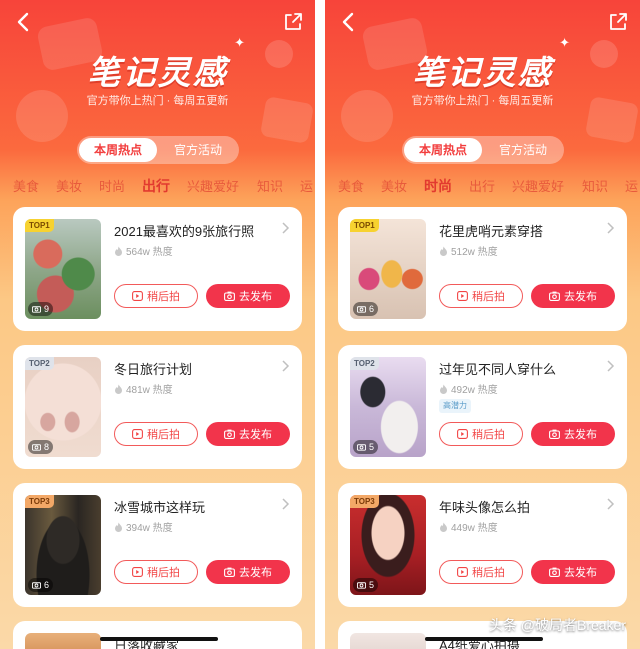 This screenshot has width=640, height=649. I want to click on watermark-text: 头条 @破局者Breaker, so click(557, 625).